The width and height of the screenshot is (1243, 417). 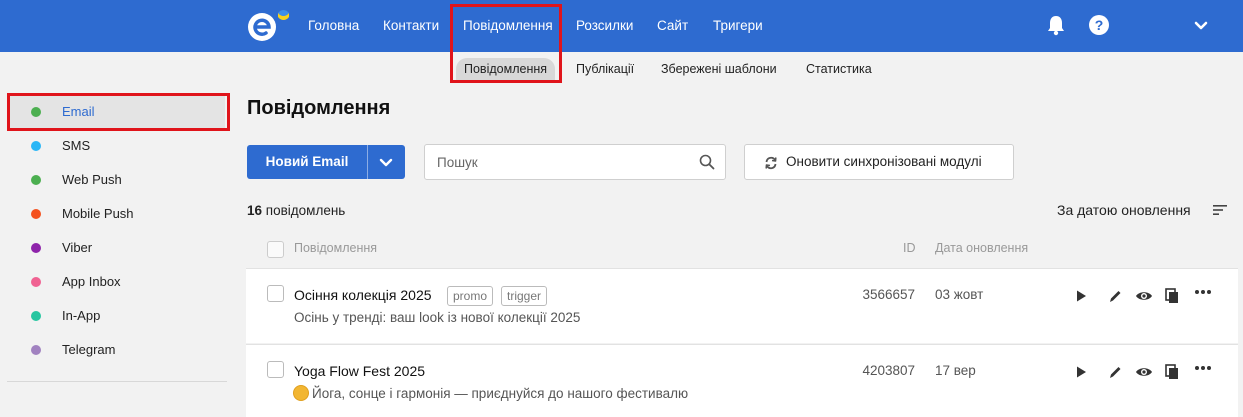 I want to click on in-app-channel-dot, so click(x=36, y=316).